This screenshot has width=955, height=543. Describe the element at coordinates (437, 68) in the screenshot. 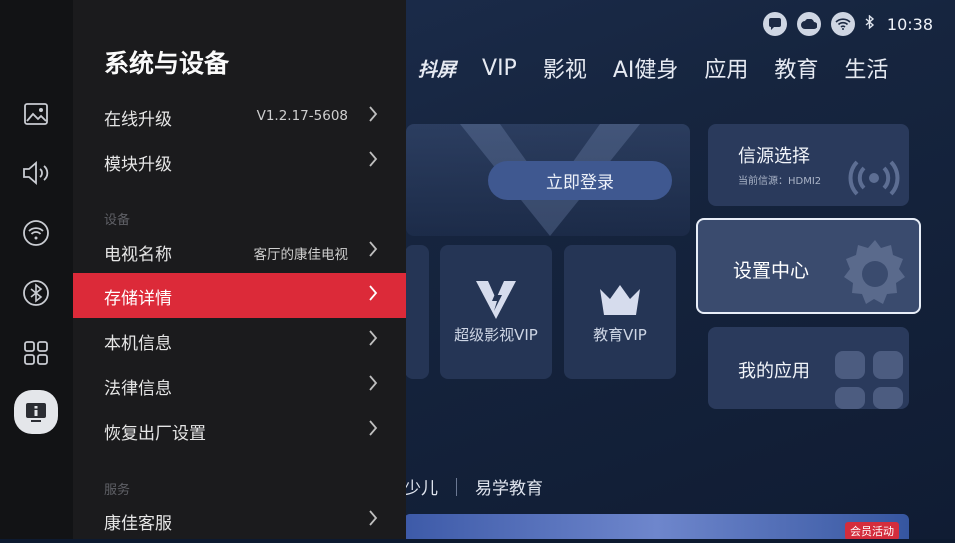

I see `tab-douping: 抖屏` at that location.